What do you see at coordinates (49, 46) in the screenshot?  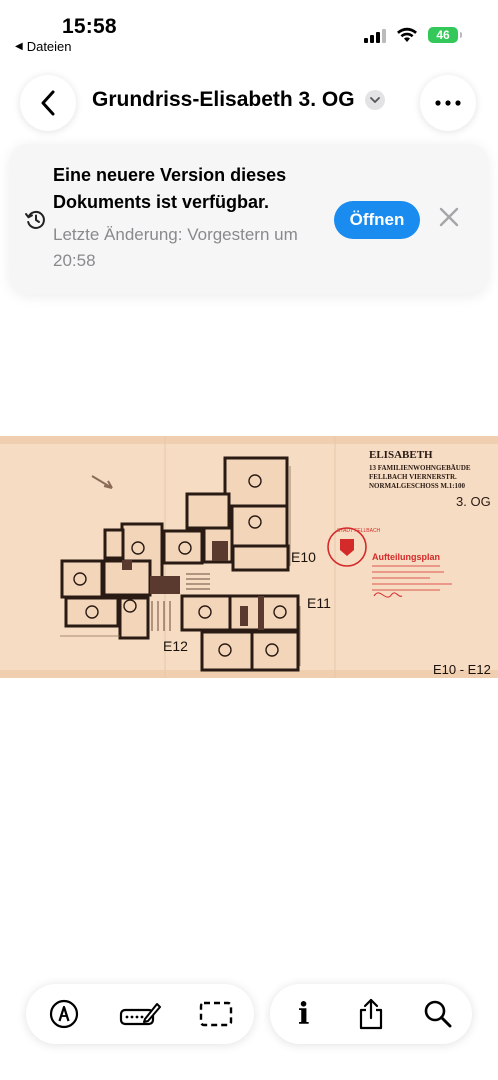 I see `back-app-label: Dateien` at bounding box center [49, 46].